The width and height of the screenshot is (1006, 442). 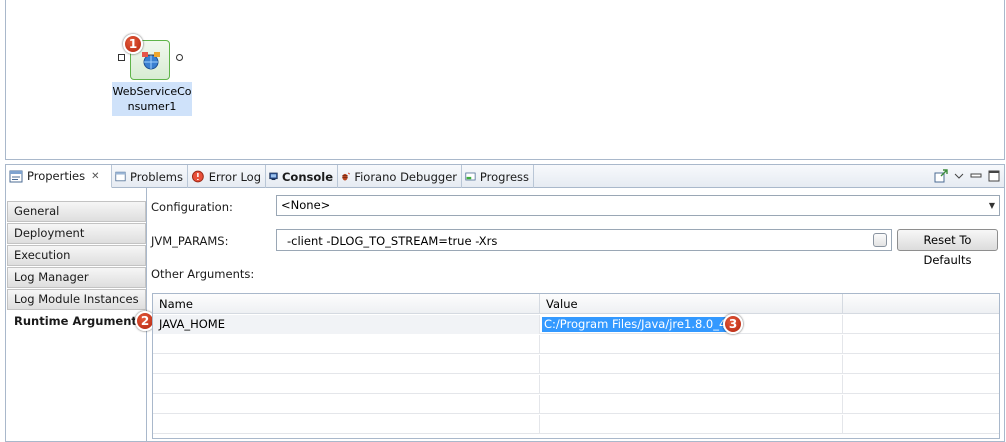 I want to click on maximize-icon, so click(x=994, y=176).